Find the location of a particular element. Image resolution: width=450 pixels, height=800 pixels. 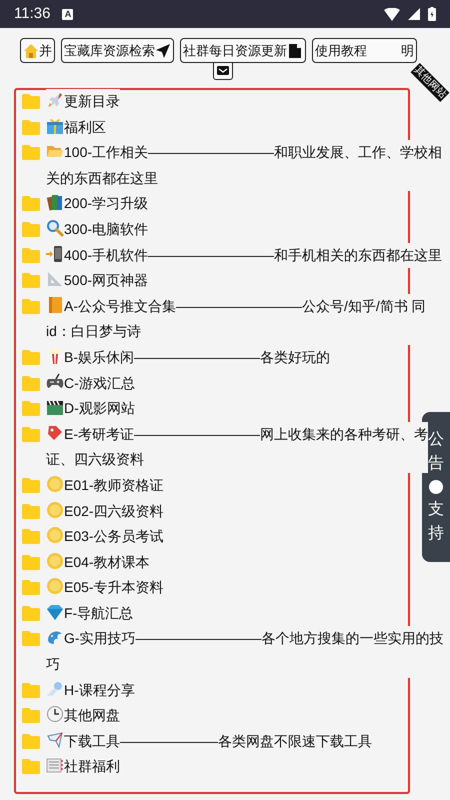

battery-icon is located at coordinates (432, 14).